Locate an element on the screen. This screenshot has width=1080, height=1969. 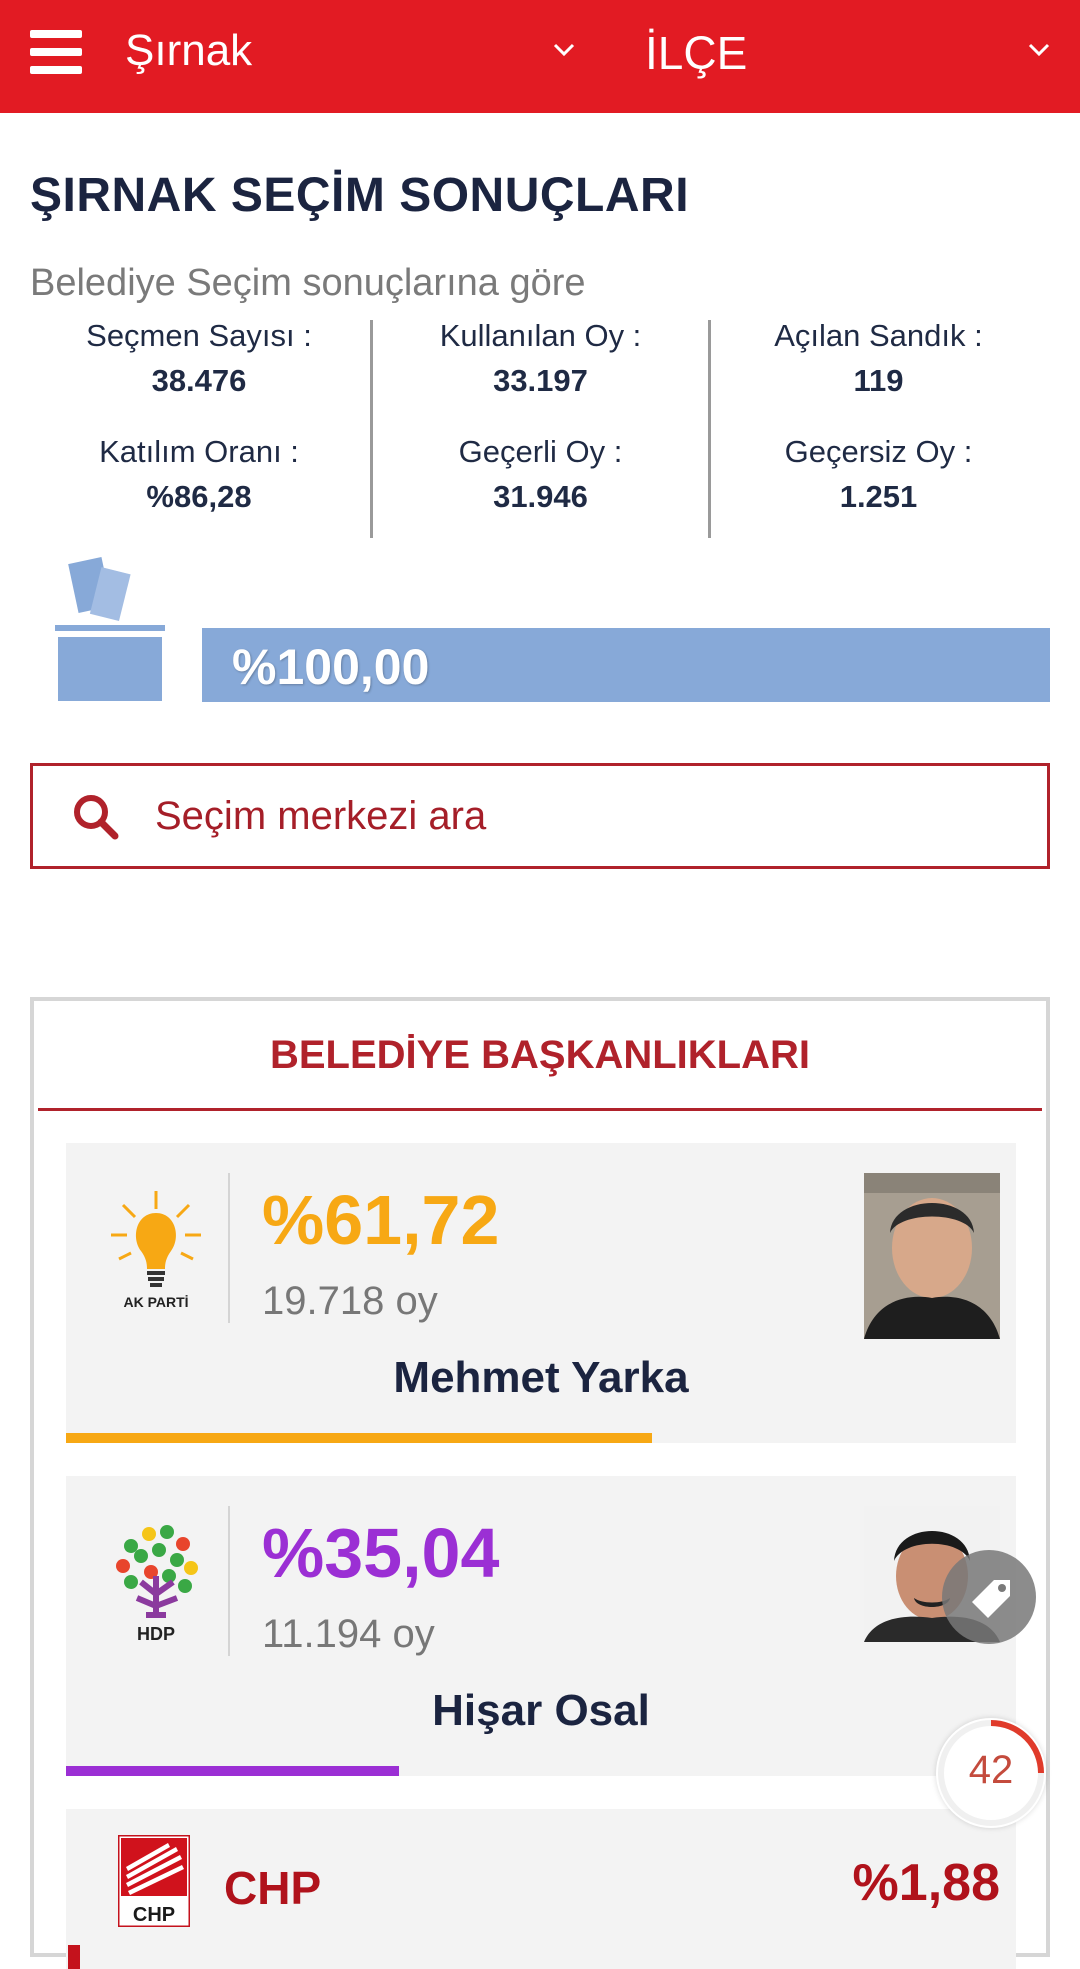
counter-badge: 42 is located at coordinates (991, 1773).